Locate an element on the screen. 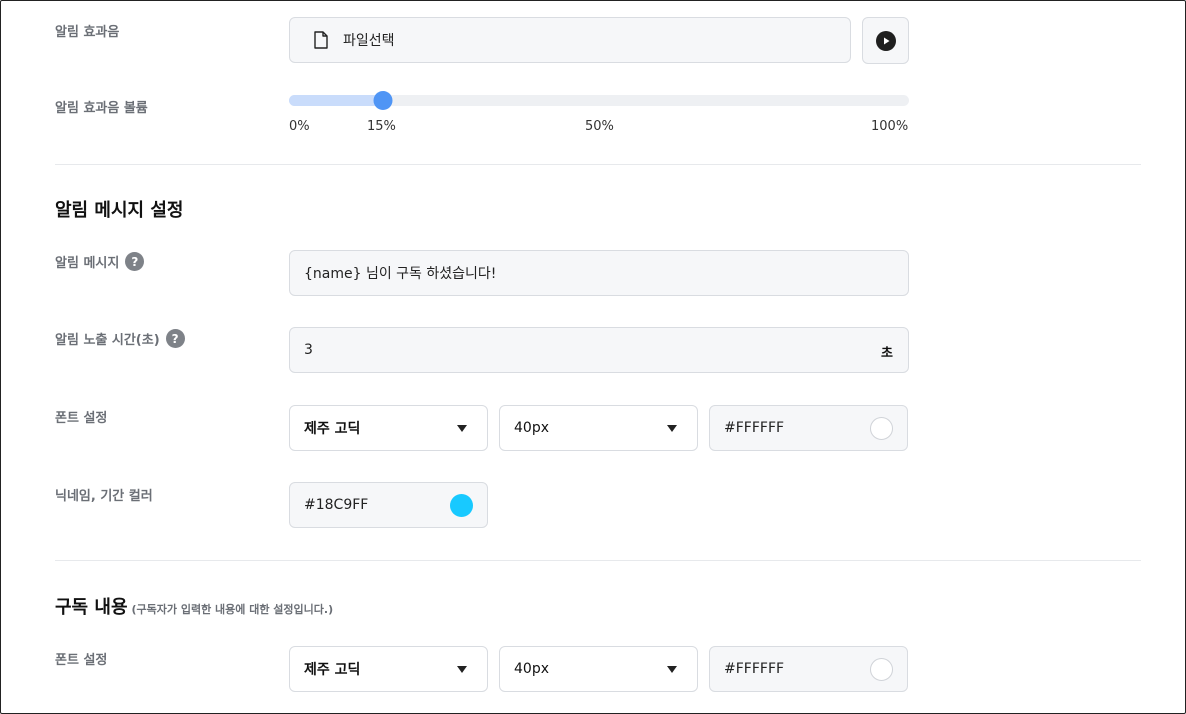  duration-label: 알림 노출 시간(초) ? is located at coordinates (120, 338).